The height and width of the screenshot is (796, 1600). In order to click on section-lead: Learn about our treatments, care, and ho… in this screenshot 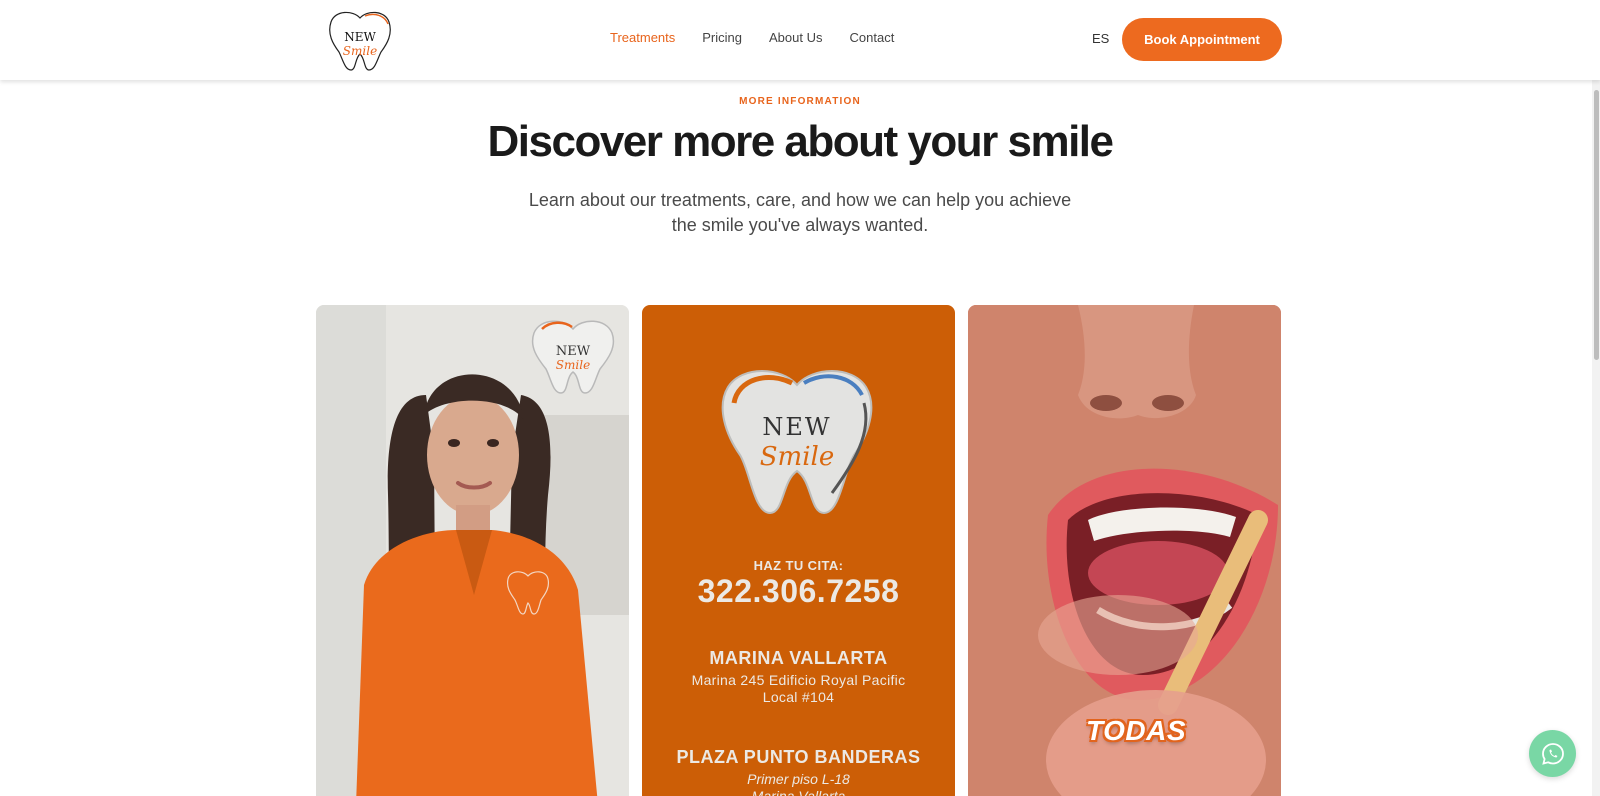, I will do `click(800, 213)`.